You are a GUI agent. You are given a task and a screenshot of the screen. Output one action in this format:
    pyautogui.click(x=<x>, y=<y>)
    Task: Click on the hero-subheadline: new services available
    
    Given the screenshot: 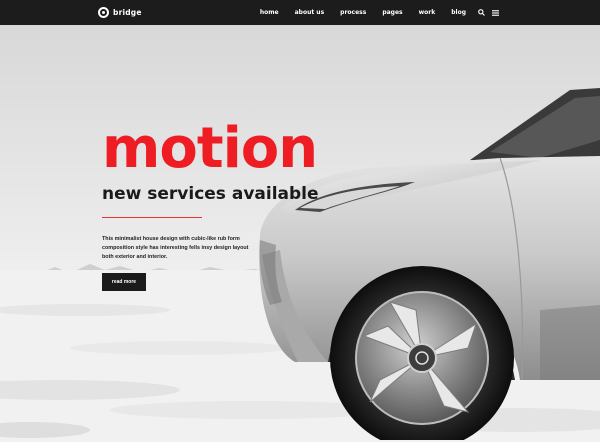 What is the action you would take?
    pyautogui.click(x=210, y=194)
    